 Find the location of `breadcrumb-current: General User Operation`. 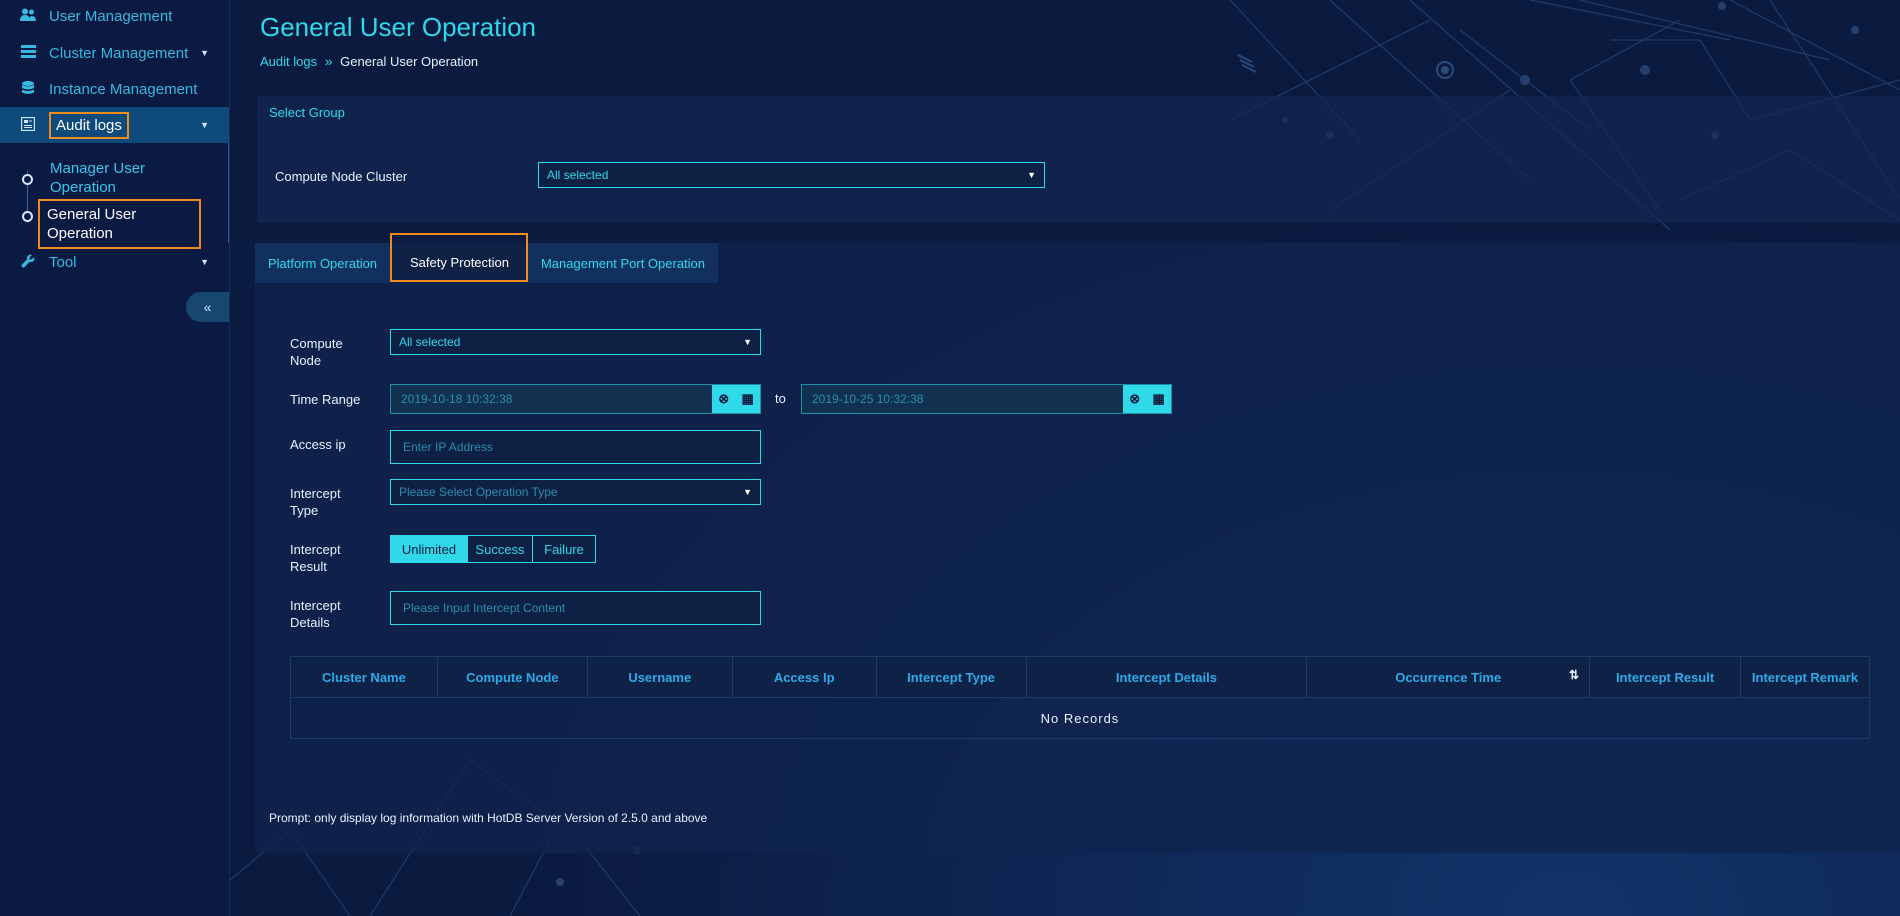

breadcrumb-current: General User Operation is located at coordinates (409, 61).